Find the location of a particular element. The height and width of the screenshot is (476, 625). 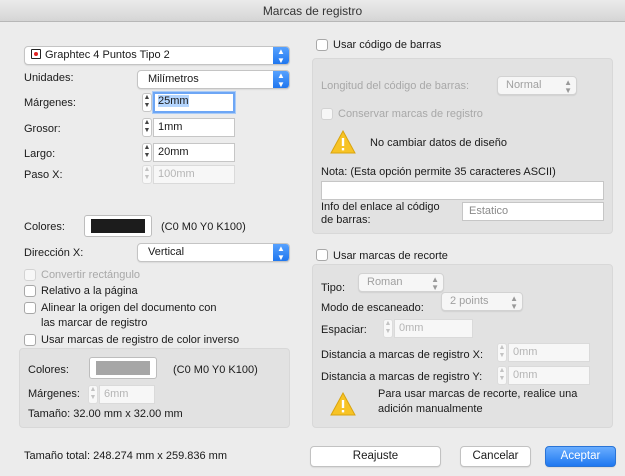

crop-type-select: Roman ▲ ▼ is located at coordinates (401, 282).